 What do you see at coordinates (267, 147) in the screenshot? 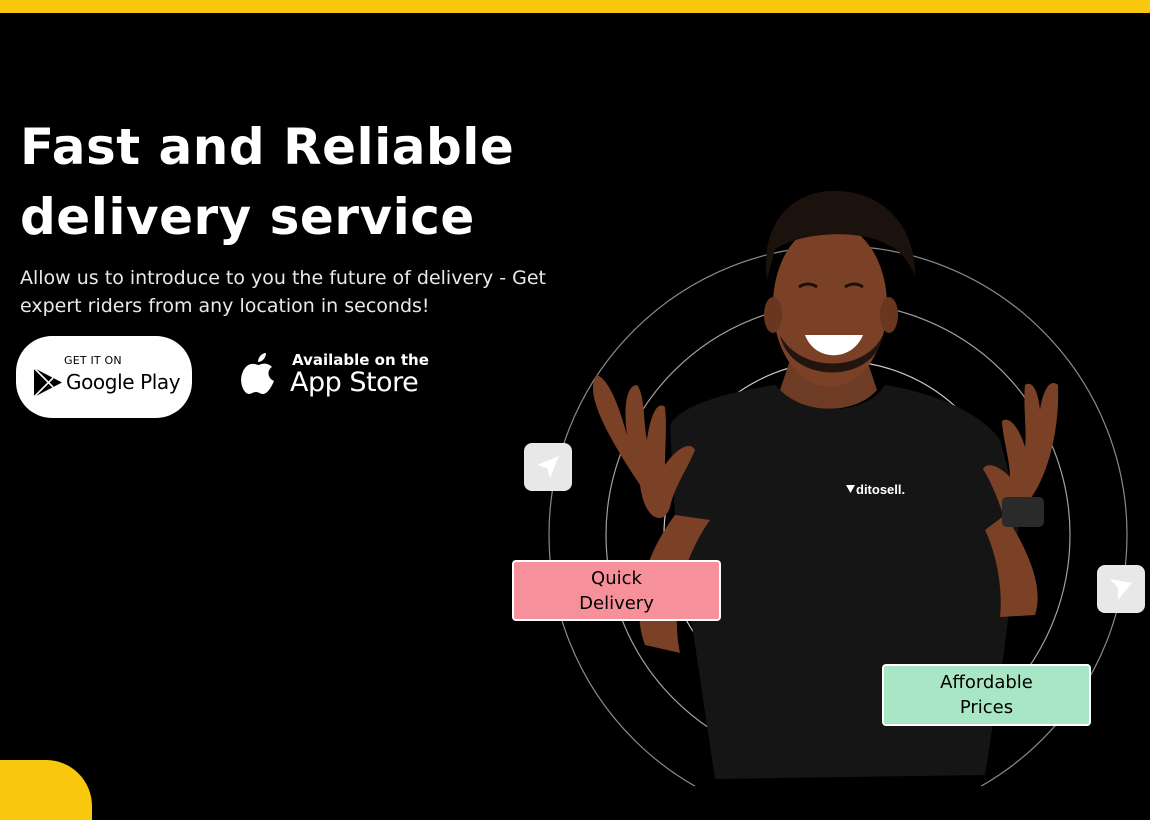
I see `hero-title-line-1: Fast and Reliable` at bounding box center [267, 147].